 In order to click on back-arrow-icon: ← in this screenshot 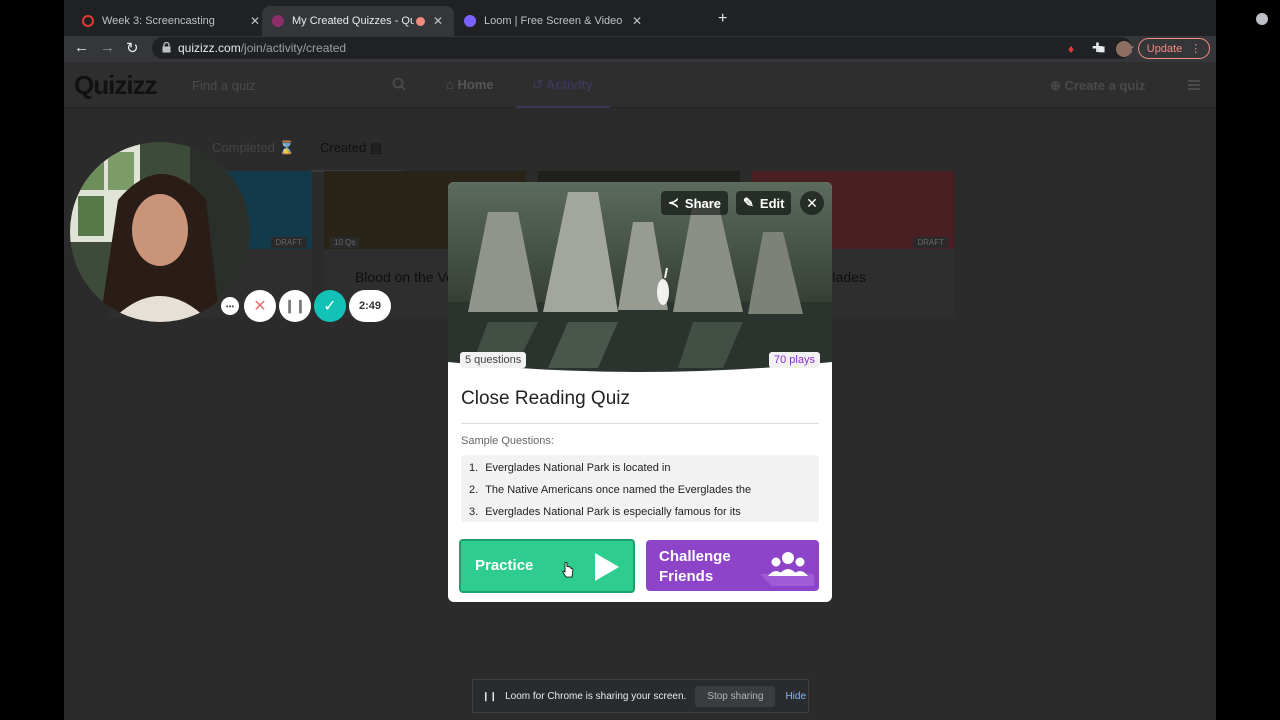, I will do `click(81, 47)`.